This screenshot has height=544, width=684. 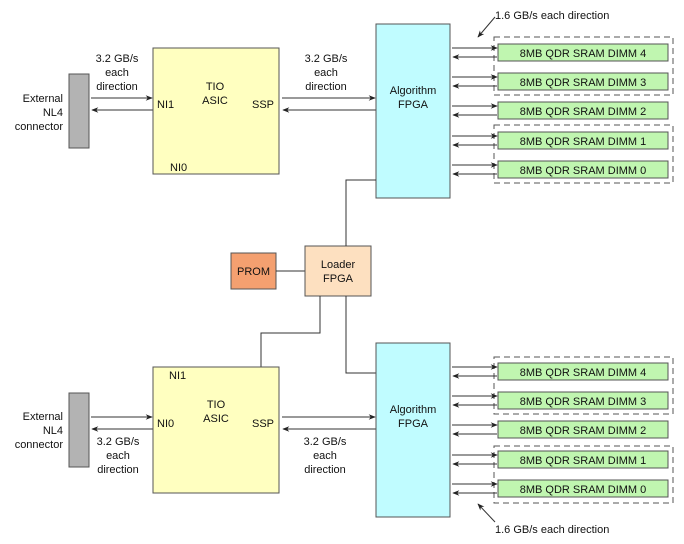 What do you see at coordinates (583, 54) in the screenshot?
I see `top-dimm-label: 8MB QDR SRAM DIMM 4` at bounding box center [583, 54].